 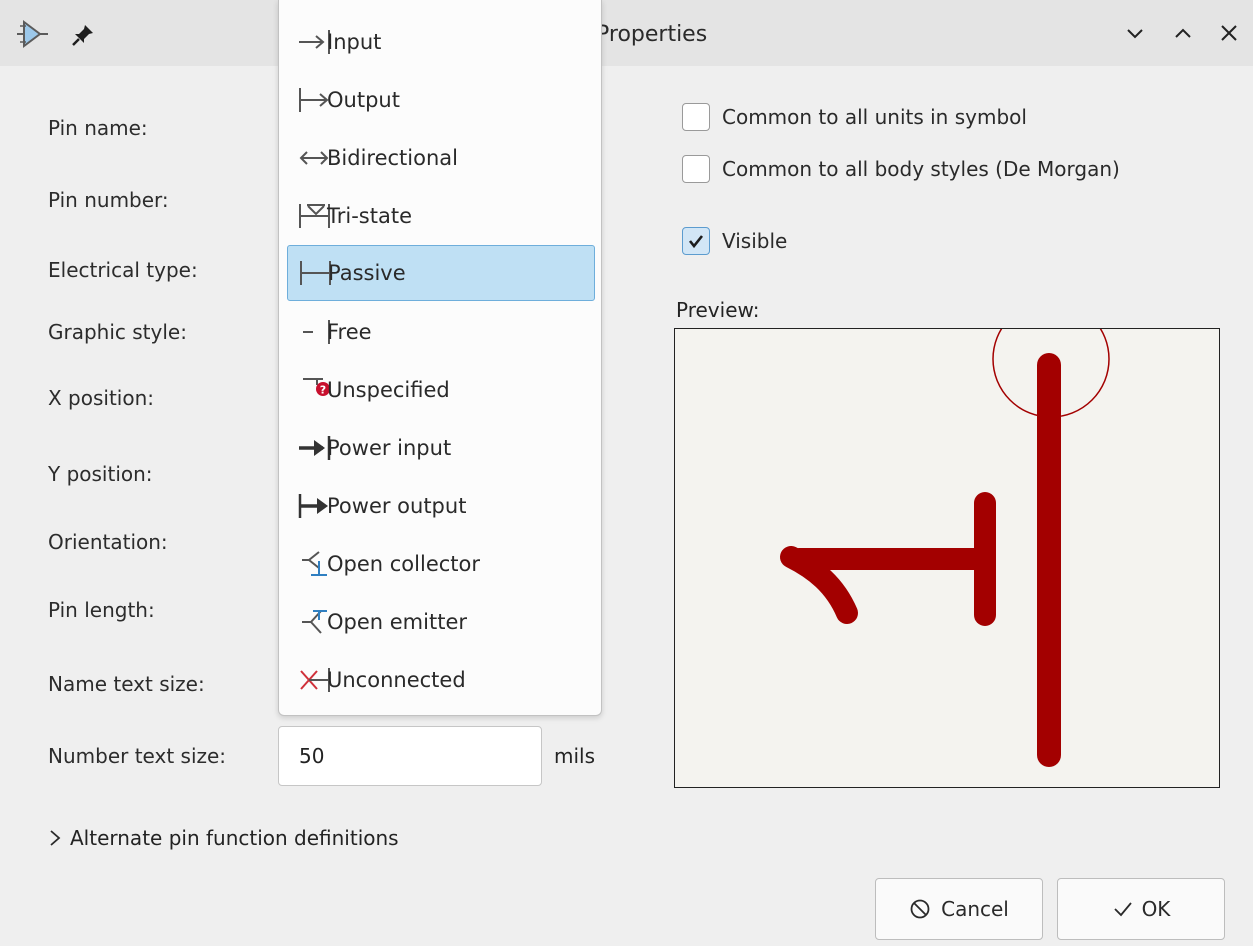 What do you see at coordinates (126, 684) in the screenshot?
I see `name-text-size-label: Name text size:` at bounding box center [126, 684].